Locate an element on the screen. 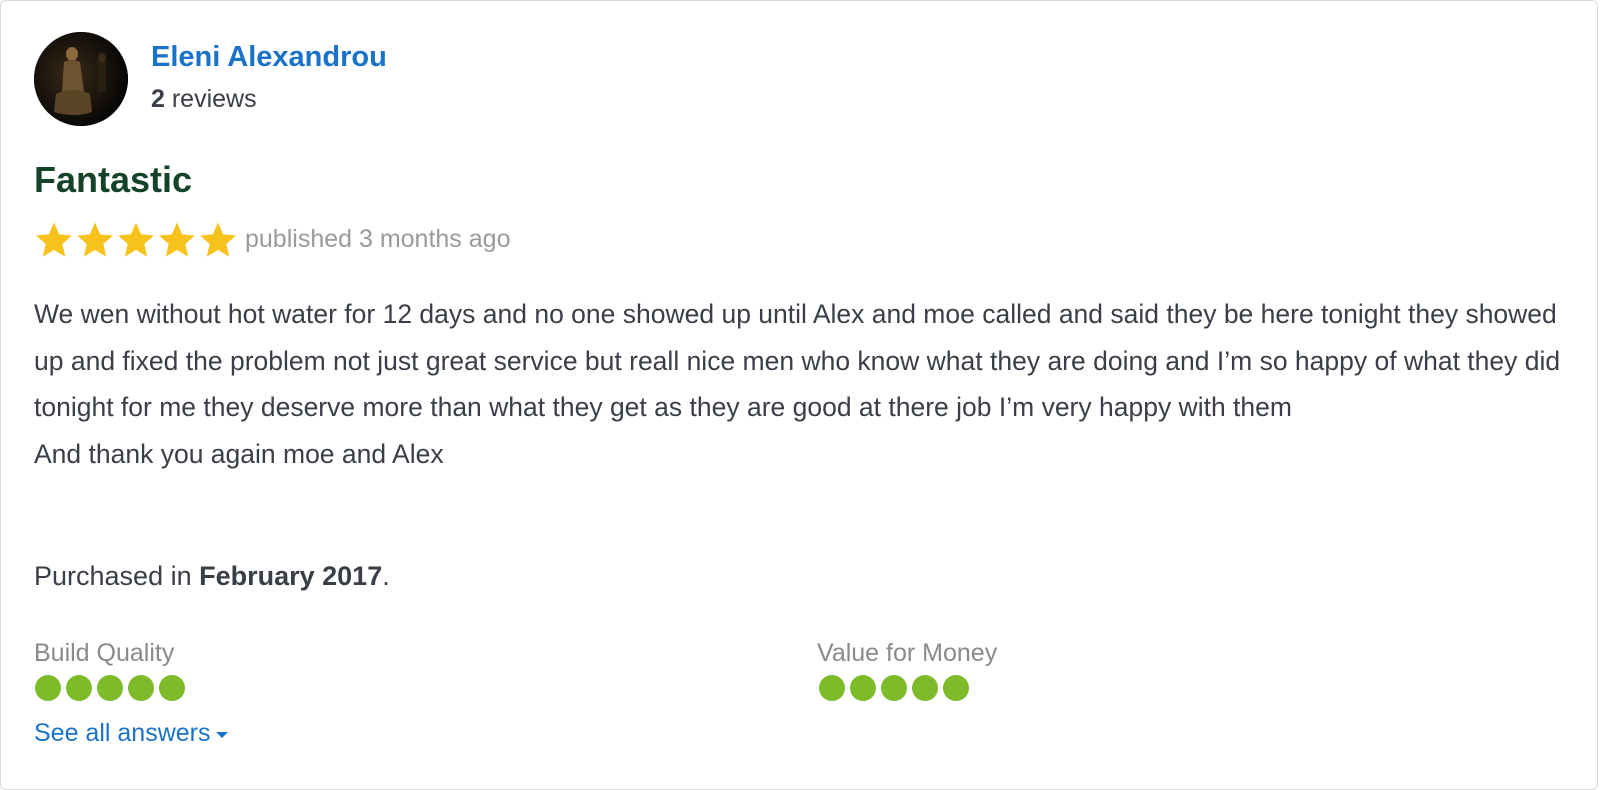  attribute-dots-build-quality is located at coordinates (110, 688).